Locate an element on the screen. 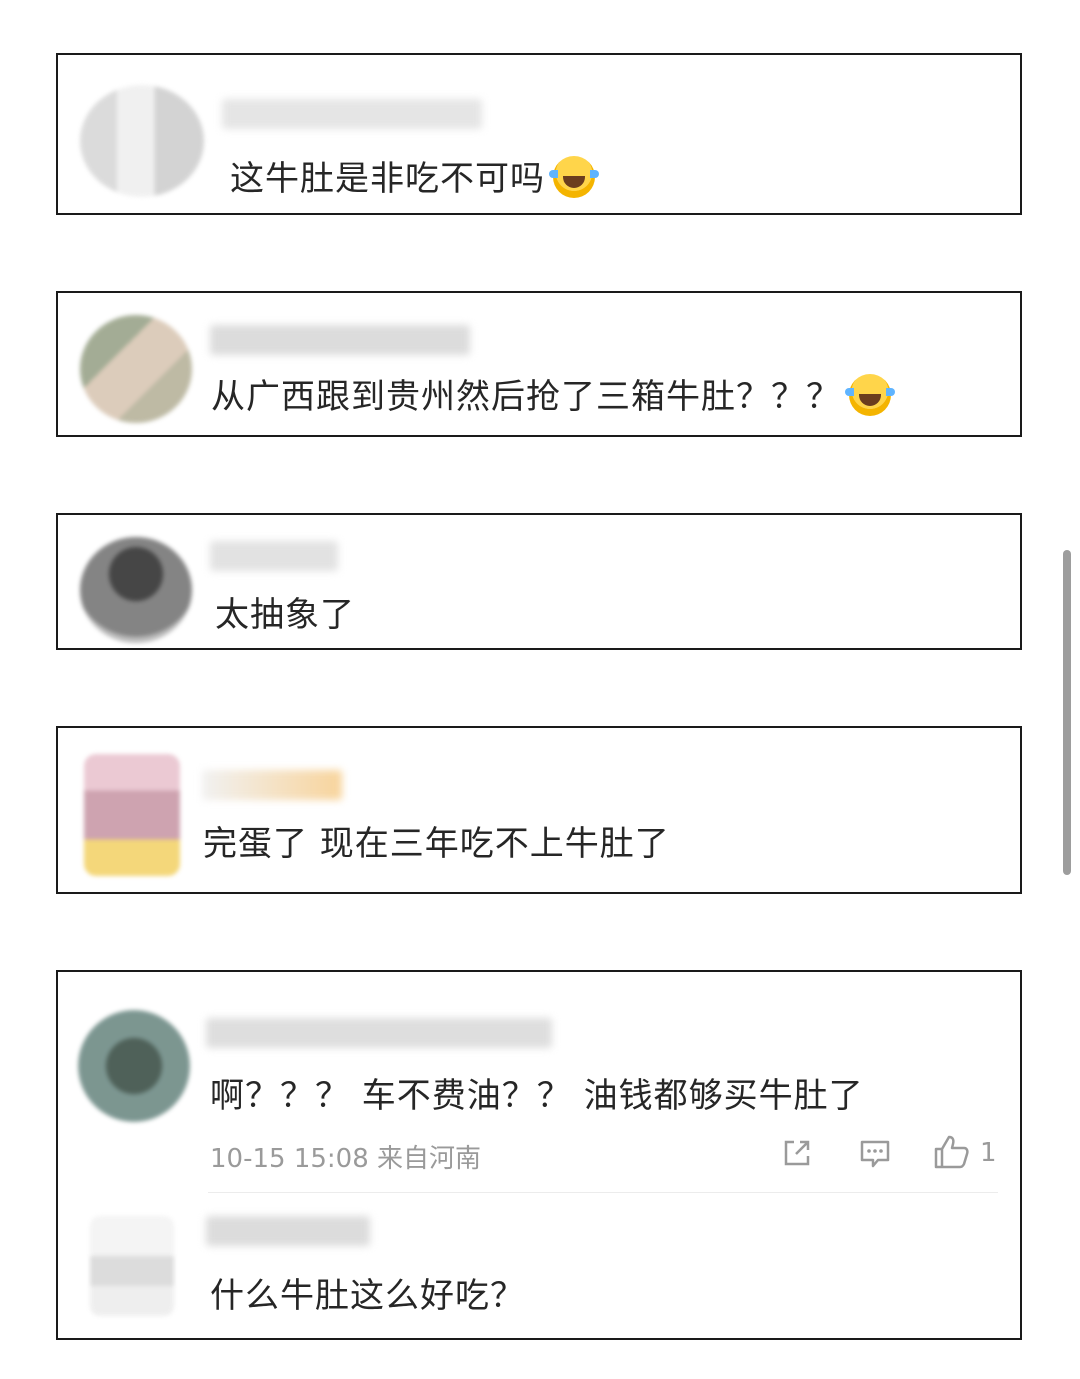 This screenshot has height=1379, width=1080. comment-text: 什么牛肚这么好吃？ is located at coordinates (367, 1292).